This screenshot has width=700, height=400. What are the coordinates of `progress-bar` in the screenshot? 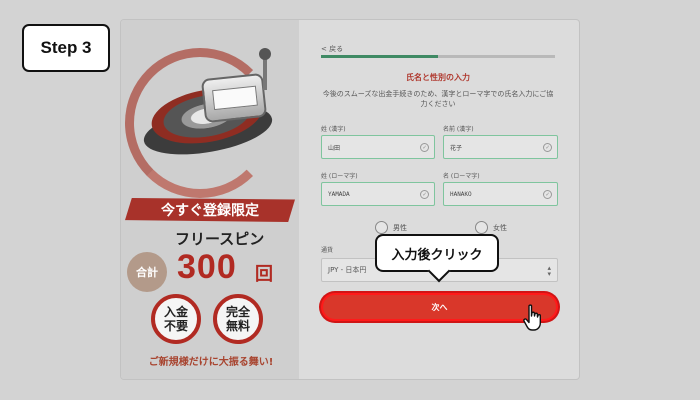 It's located at (438, 56).